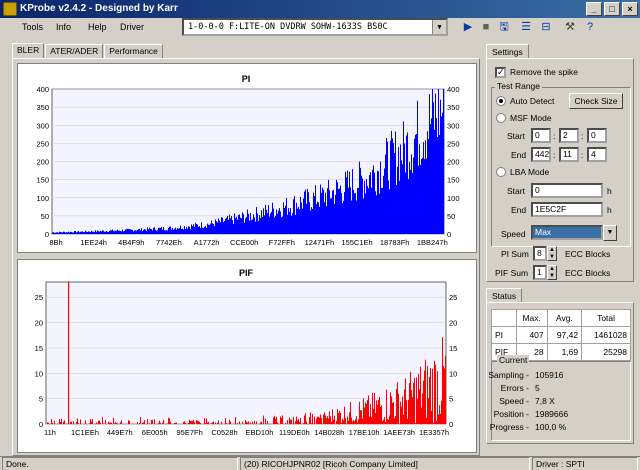 The width and height of the screenshot is (640, 470). I want to click on minimize-button: _, so click(594, 9).